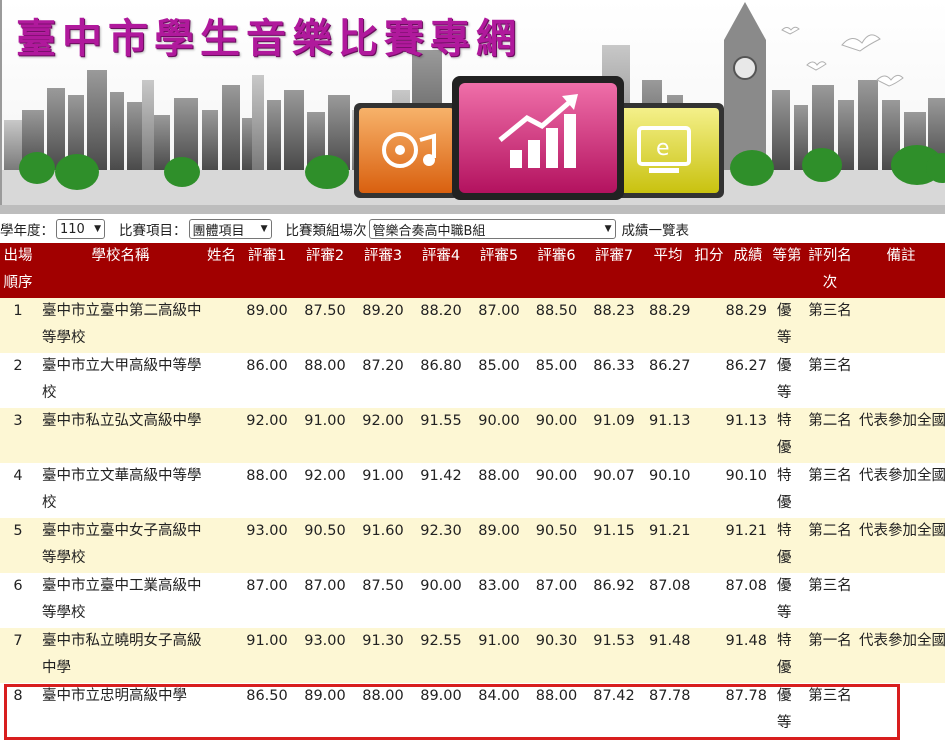 The image size is (945, 747). Describe the element at coordinates (614, 380) in the screenshot. I see `cell-judge7: 86.33` at that location.